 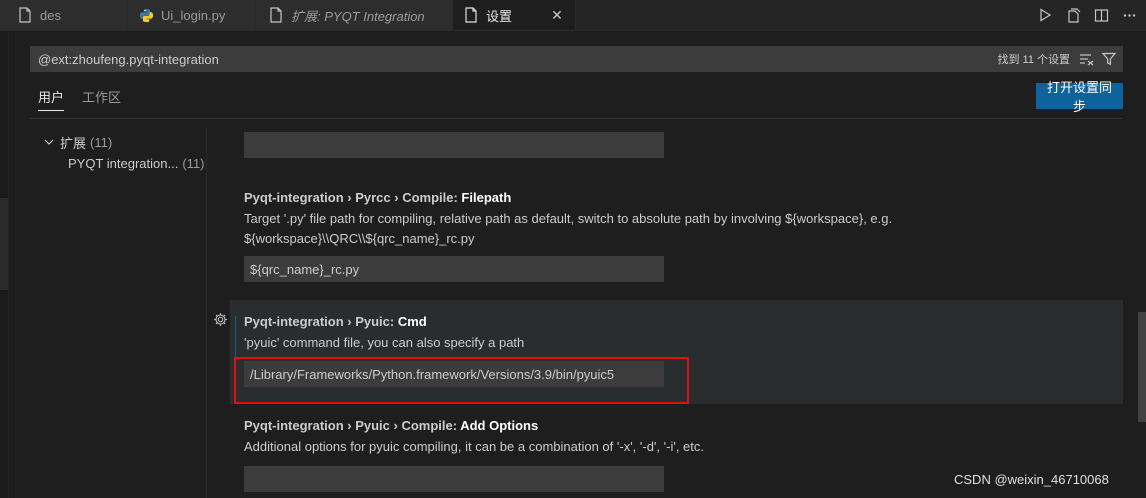 What do you see at coordinates (514, 15) in the screenshot?
I see `tab-settings: 设置 ✕` at bounding box center [514, 15].